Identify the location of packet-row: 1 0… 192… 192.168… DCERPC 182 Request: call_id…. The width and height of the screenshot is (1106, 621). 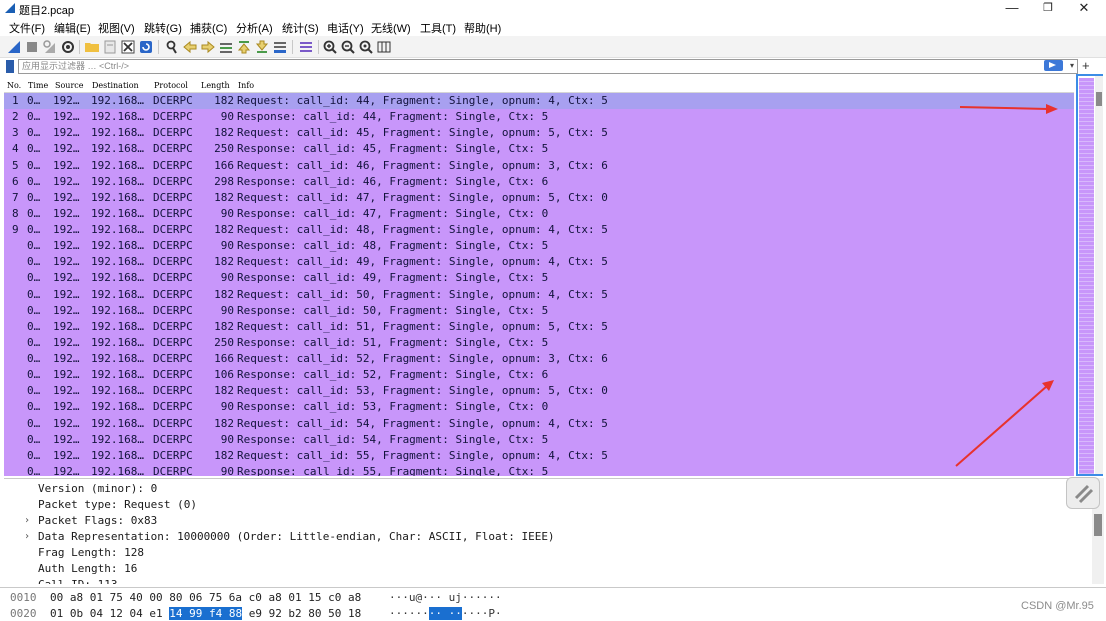
(539, 101).